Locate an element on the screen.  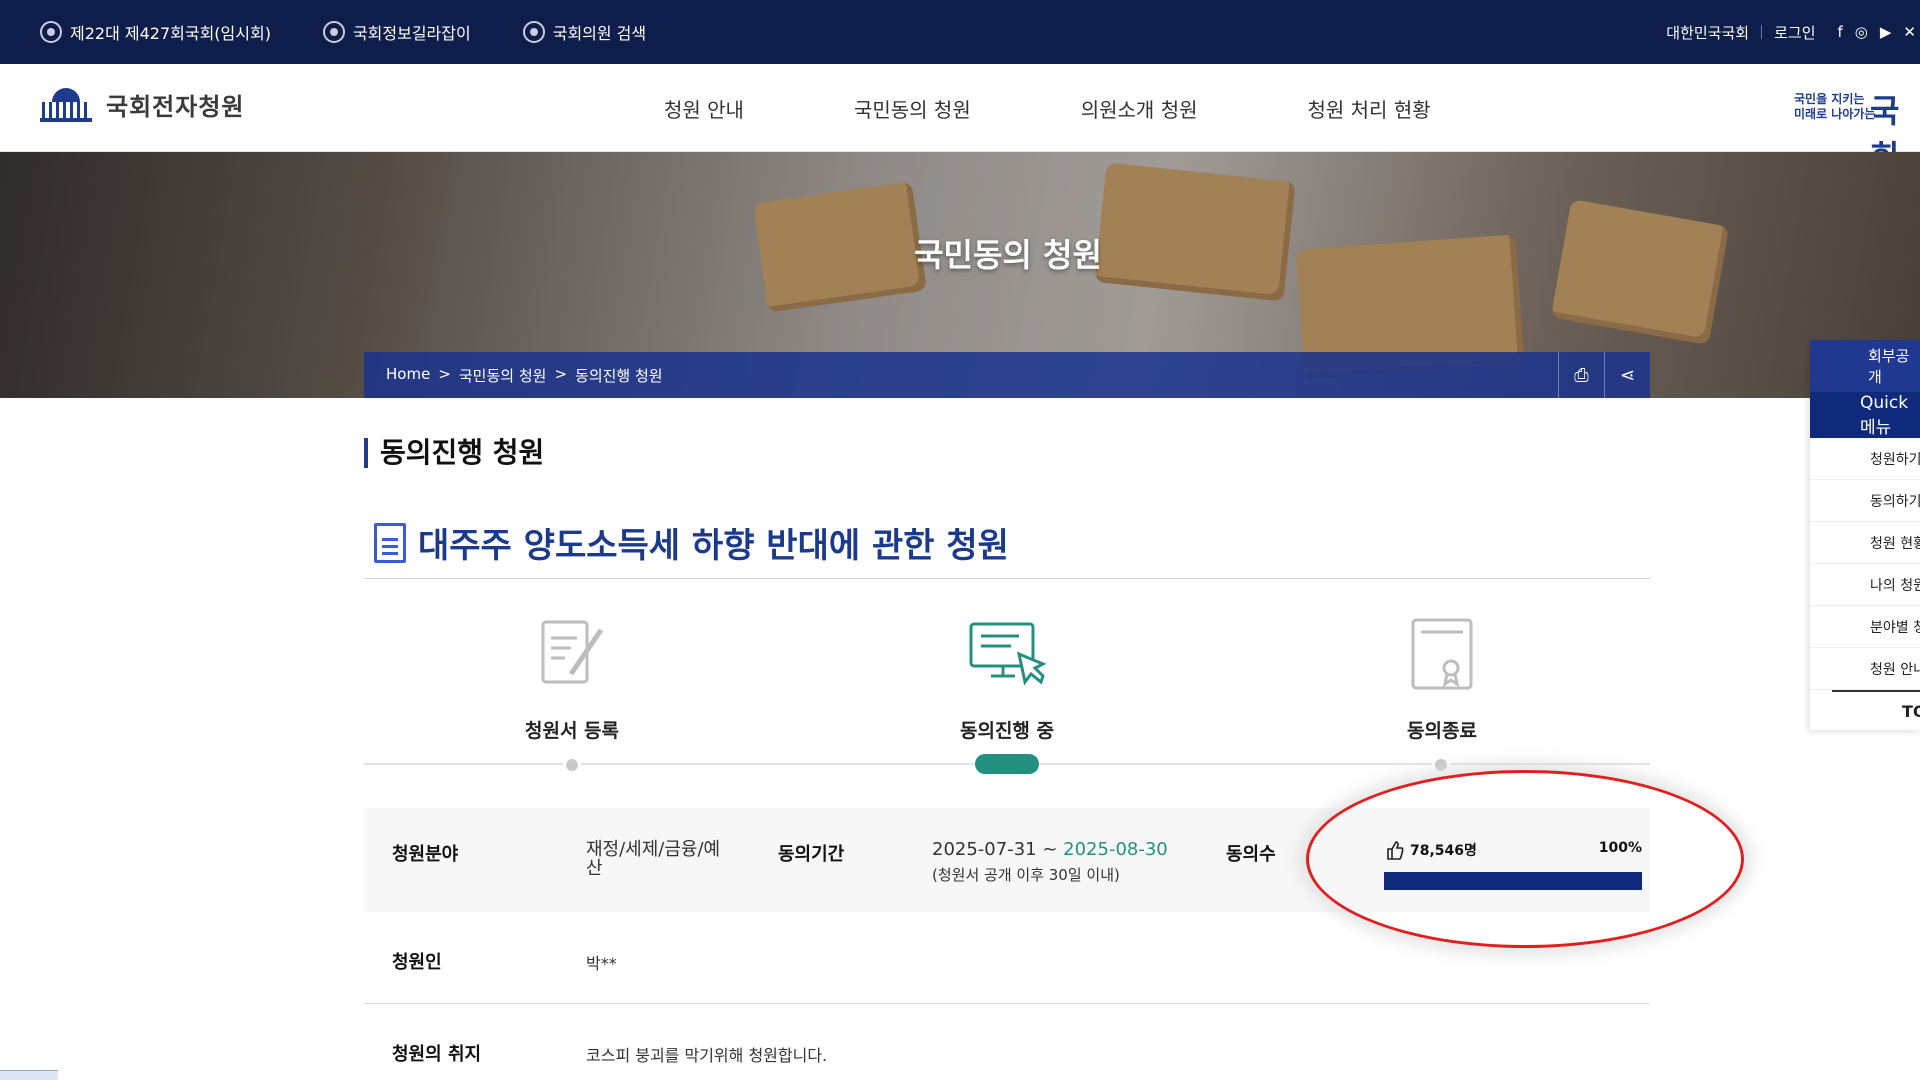
quick-item-status: 청원 현황 is located at coordinates (1865, 543).